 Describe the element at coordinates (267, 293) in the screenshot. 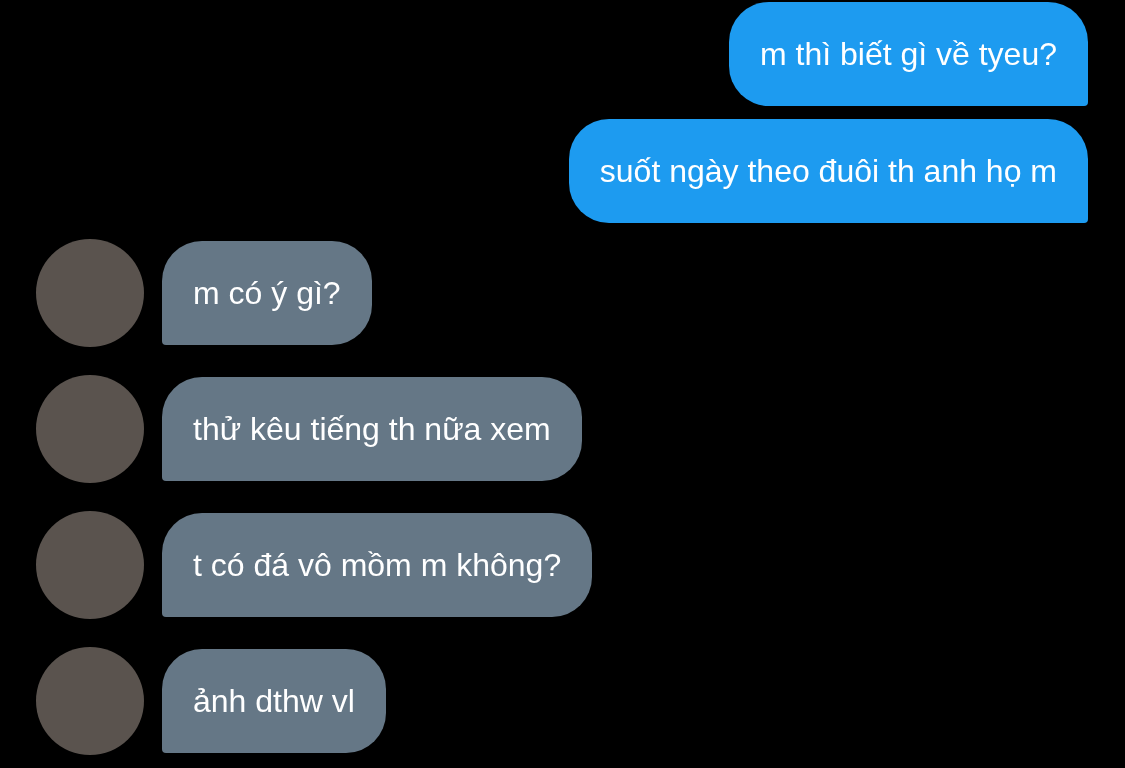

I see `received-message-bubble: m có ý gì?` at that location.